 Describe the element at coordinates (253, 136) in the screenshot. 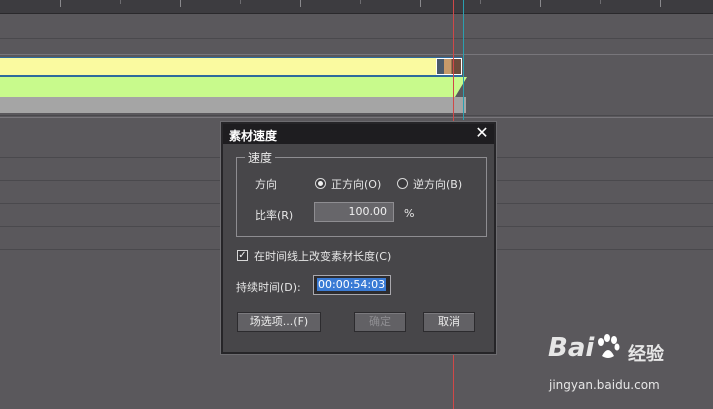

I see `dialog-title: 素材速度` at that location.